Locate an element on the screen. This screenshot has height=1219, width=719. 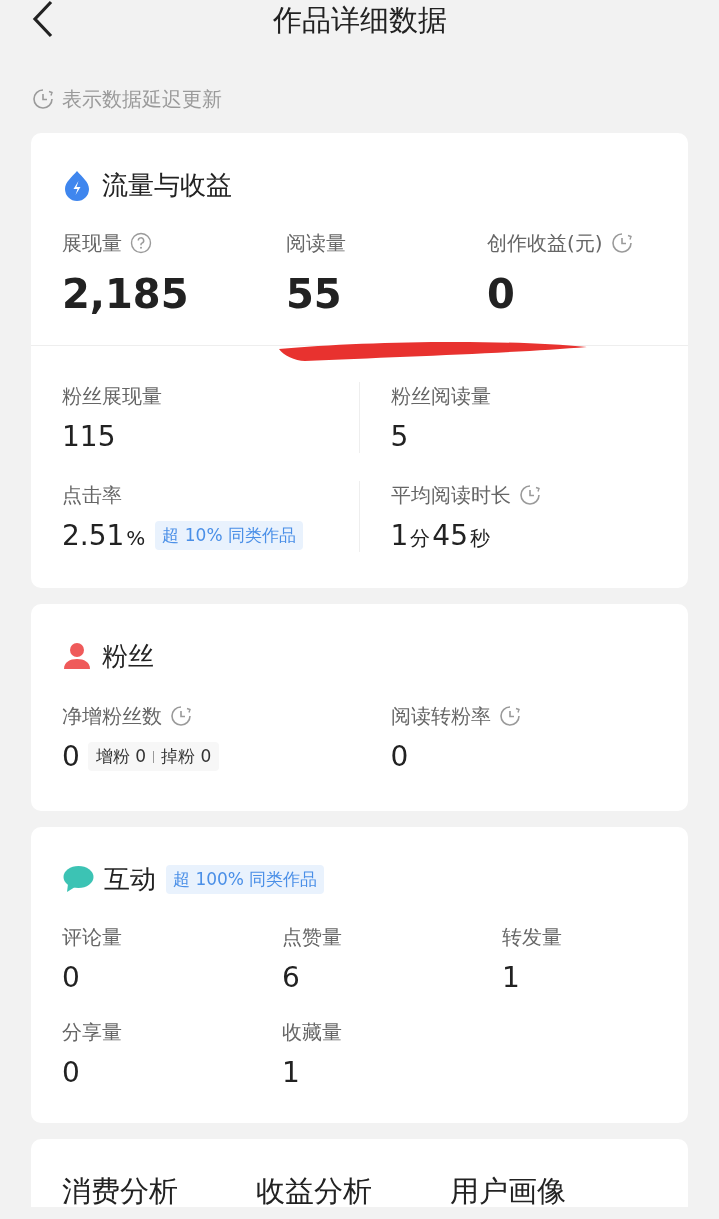
metric-label: 粉丝阅读量 is located at coordinates (440, 396).